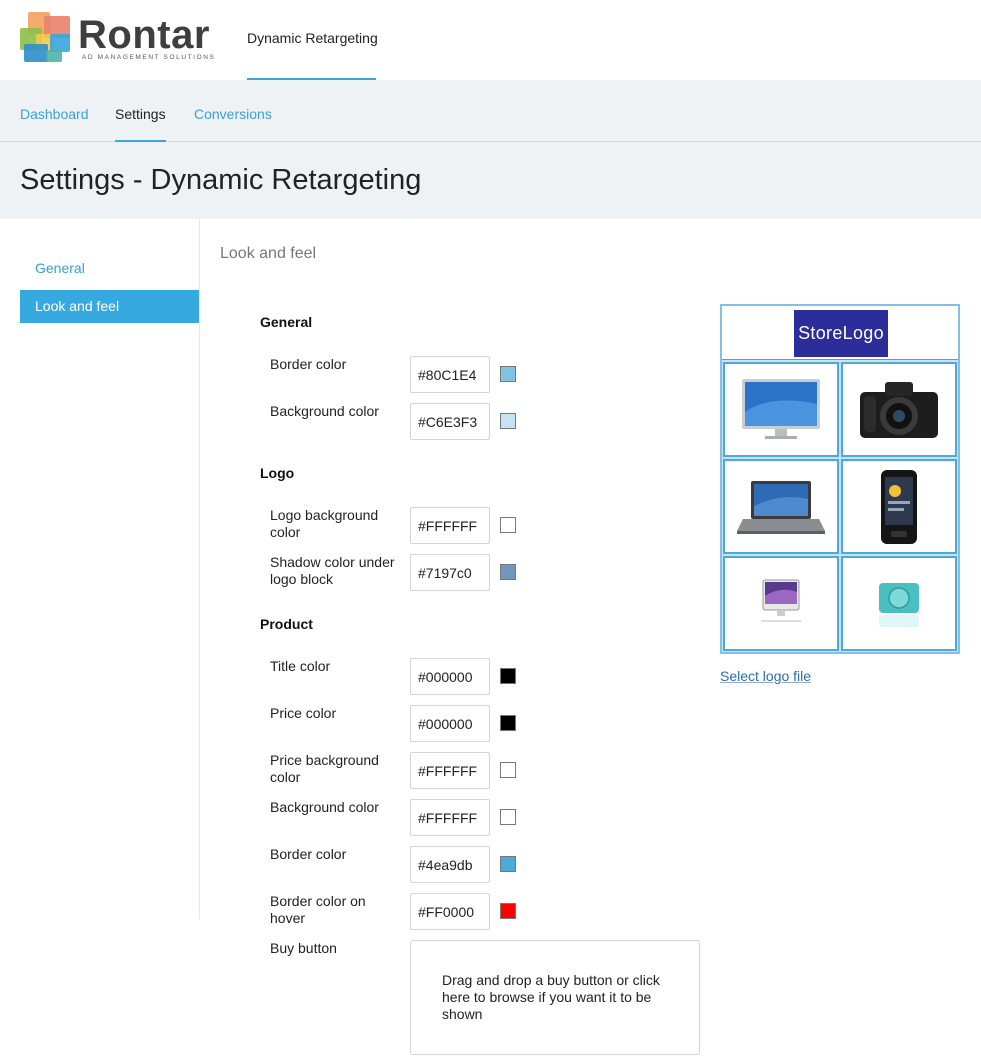 The image size is (981, 1063). What do you see at coordinates (450, 770) in the screenshot?
I see `price-background-color-input` at bounding box center [450, 770].